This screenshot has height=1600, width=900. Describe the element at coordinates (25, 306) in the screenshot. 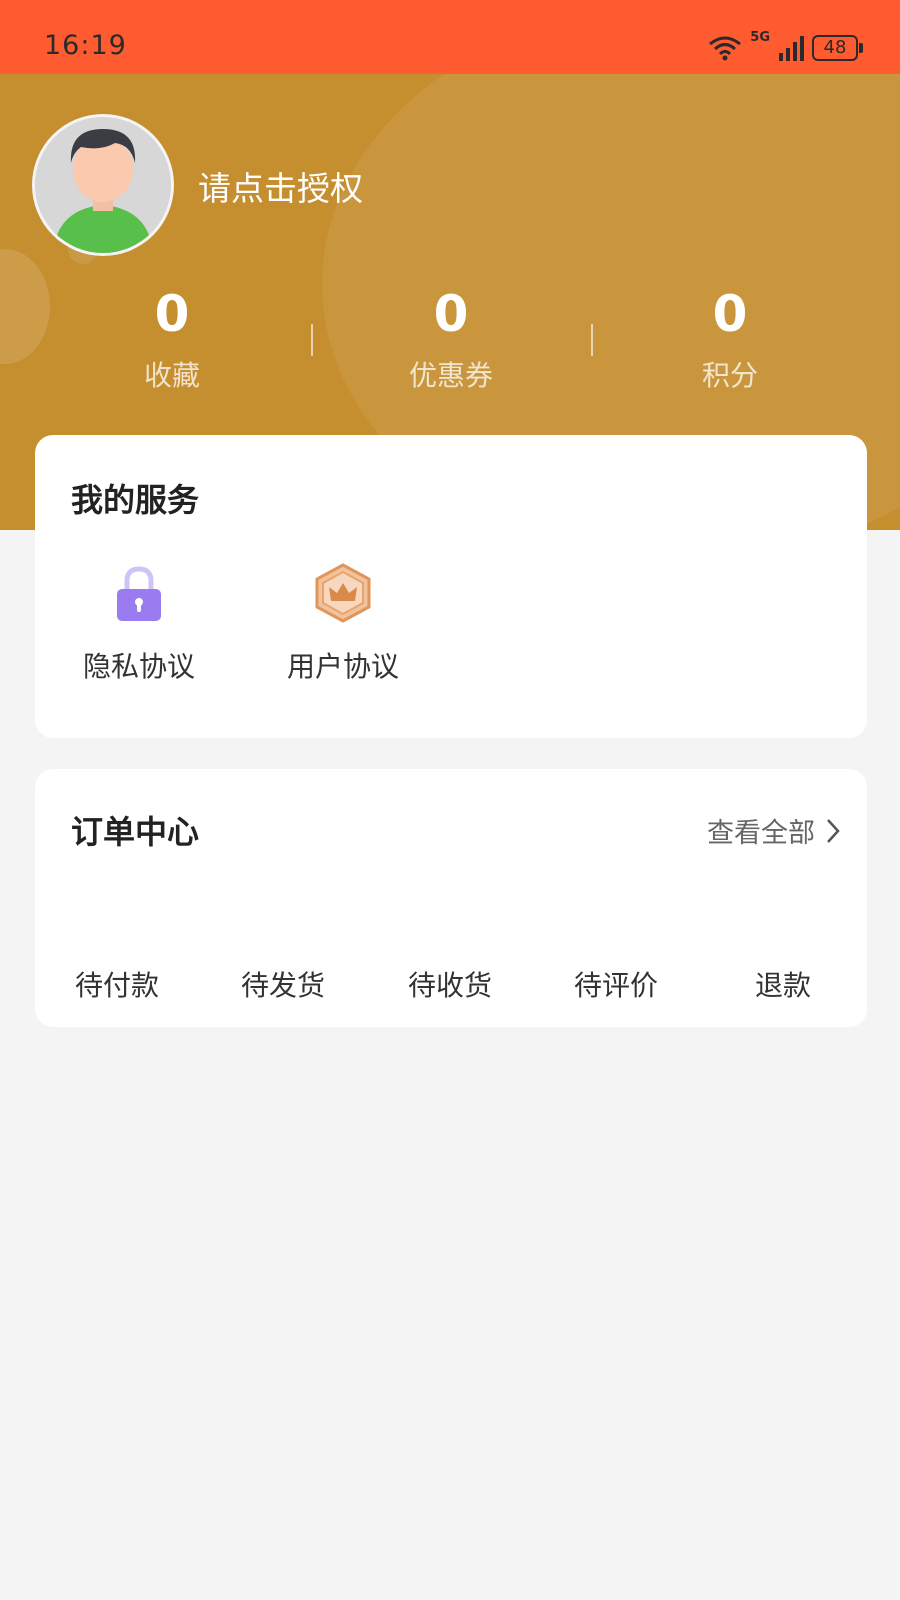

I see `decorative-circle` at that location.